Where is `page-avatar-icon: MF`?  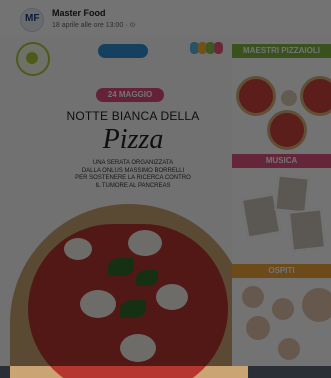 page-avatar-icon: MF is located at coordinates (32, 18).